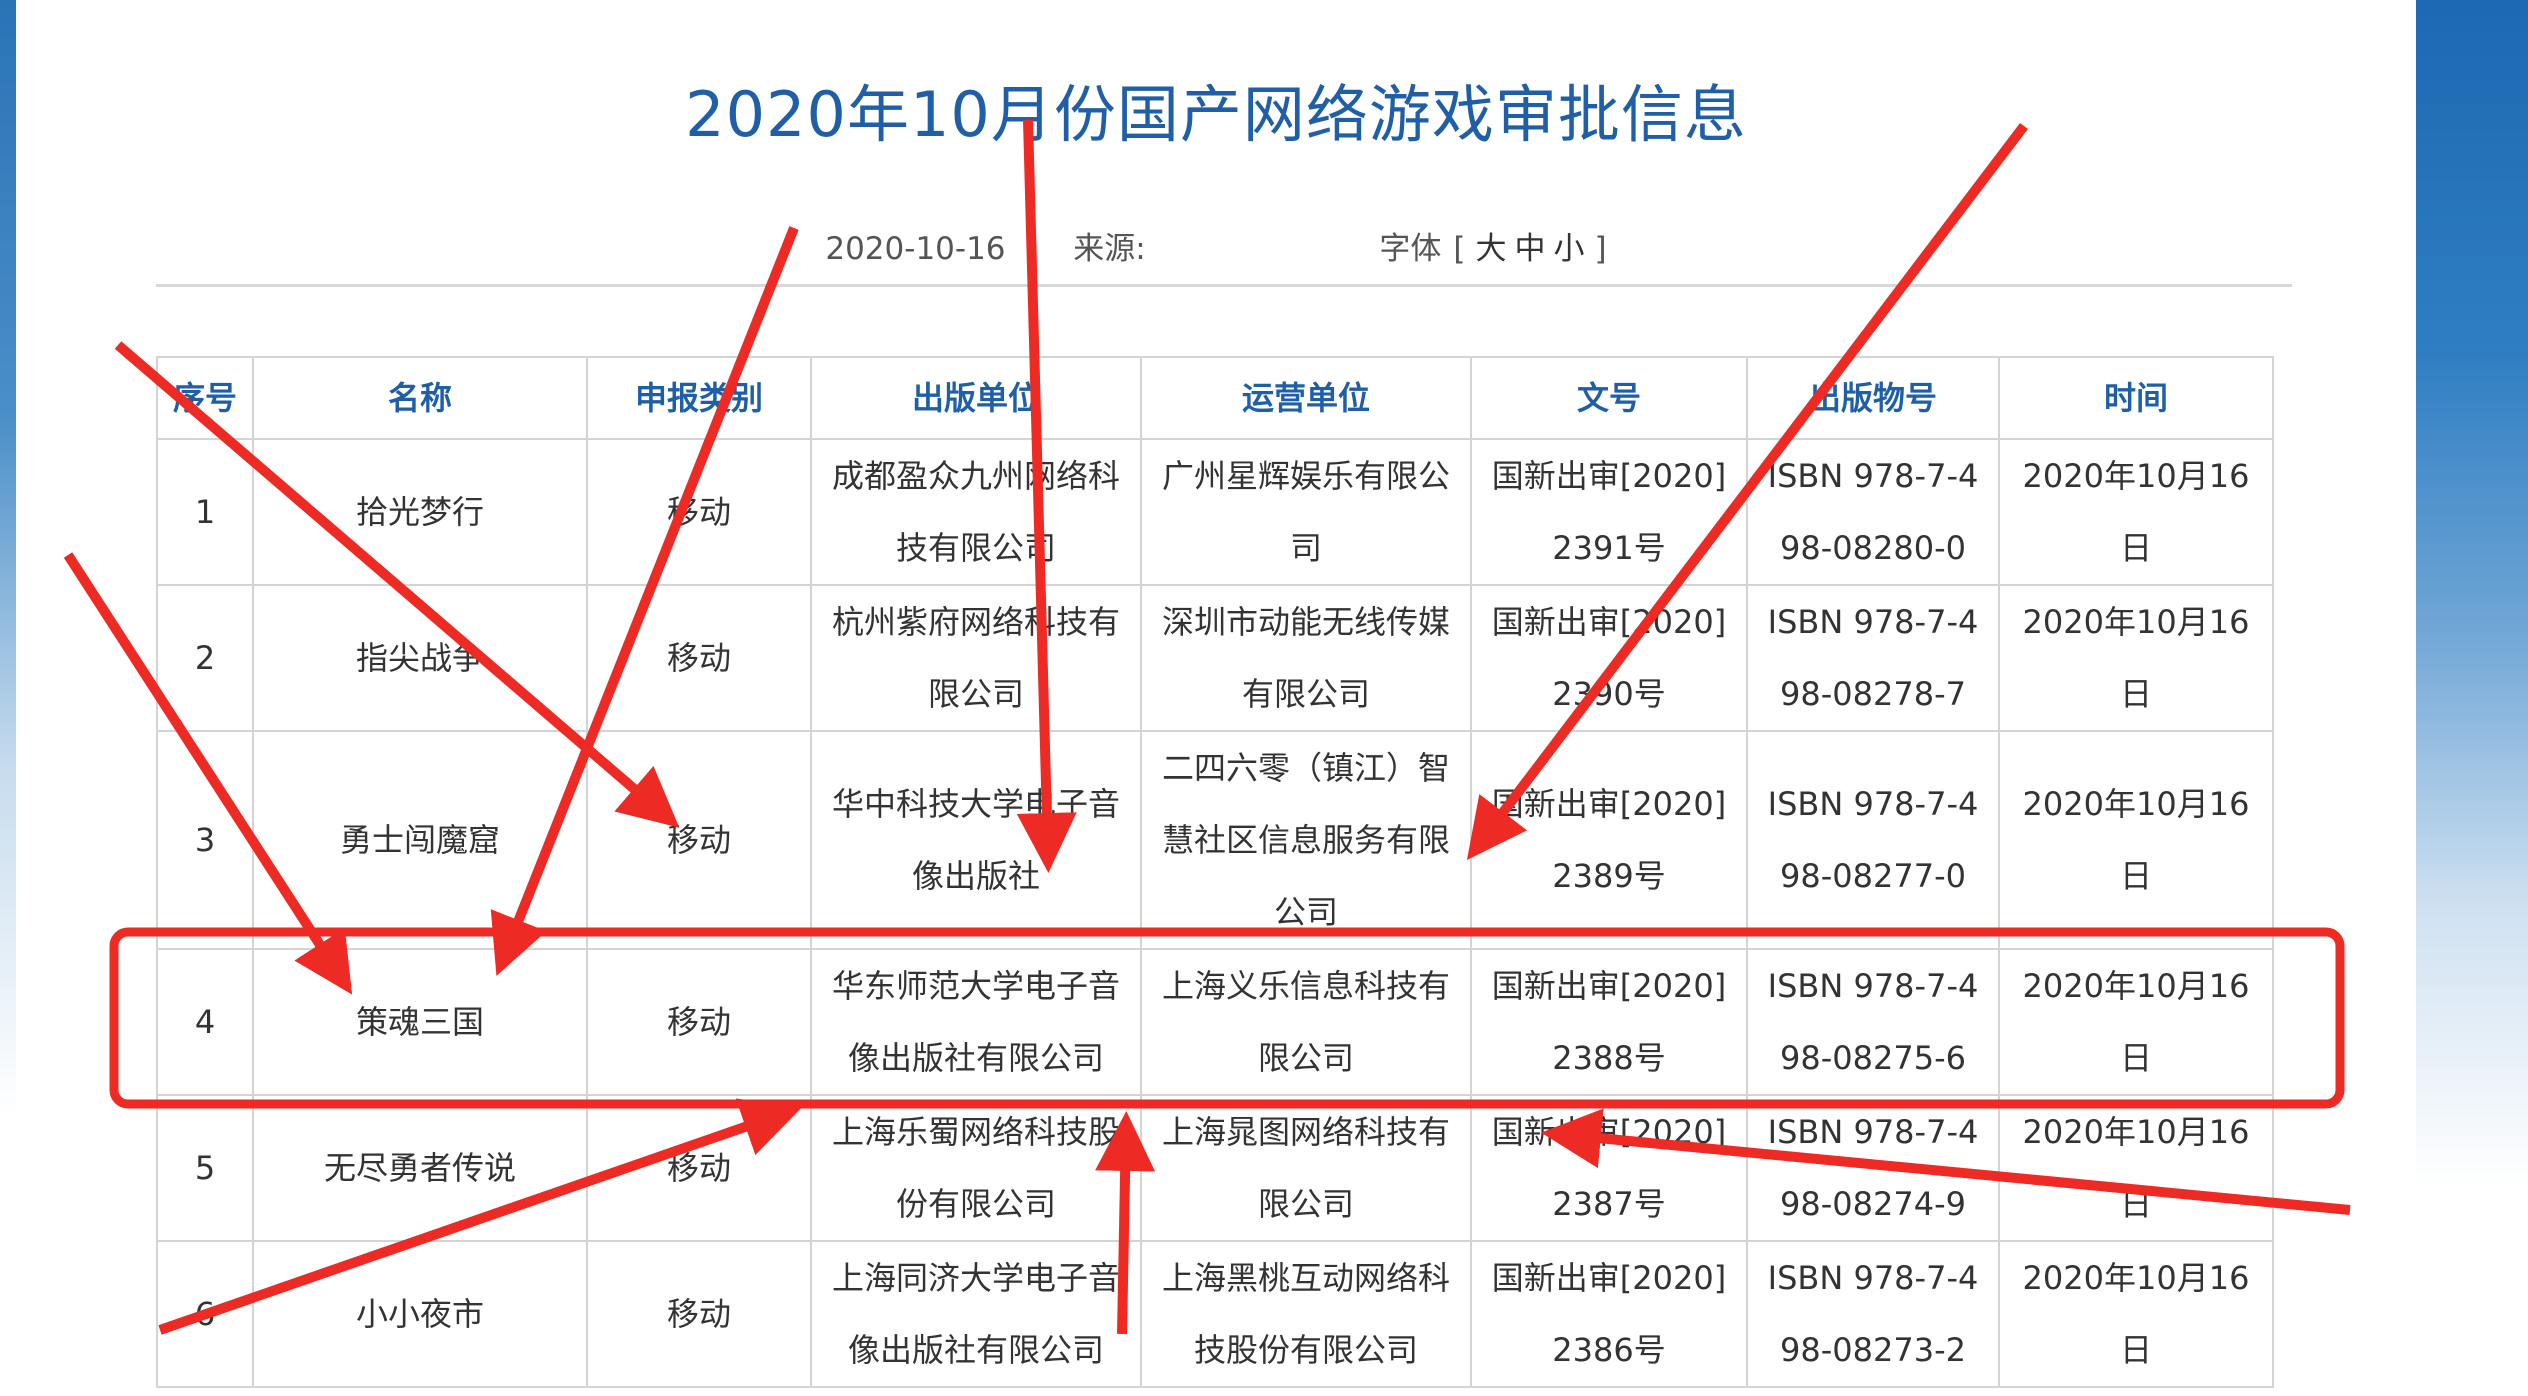 Image resolution: width=2528 pixels, height=1396 pixels. I want to click on cell-document-number: 国新出审[2020]2387号, so click(1609, 1168).